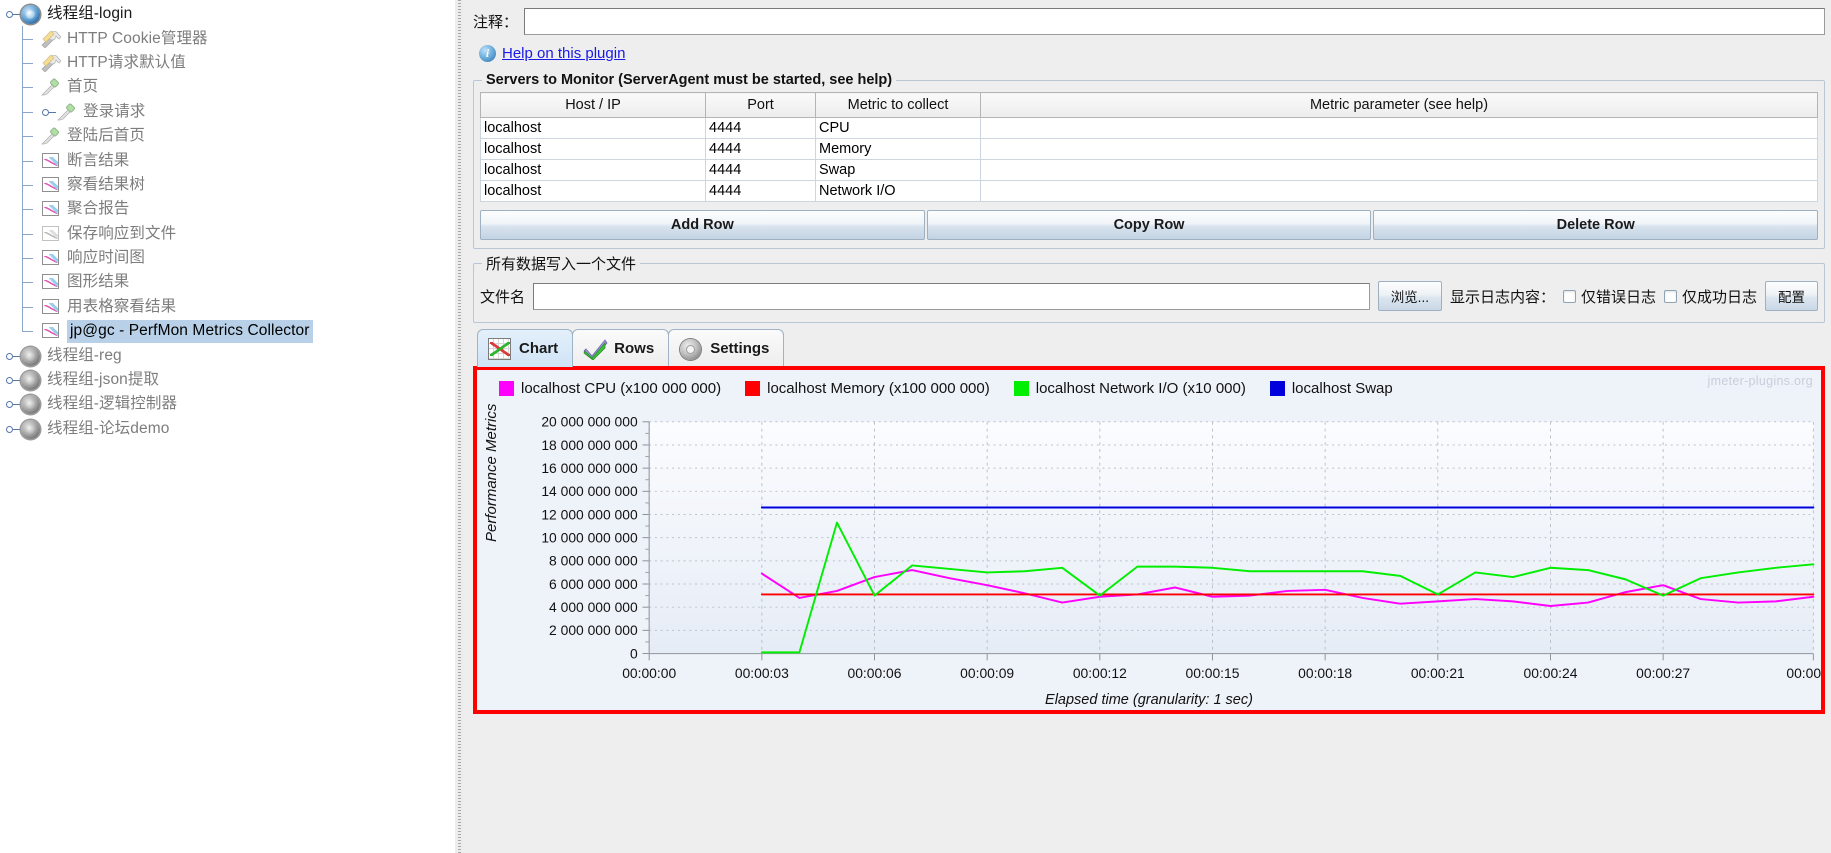 The width and height of the screenshot is (1831, 853). Describe the element at coordinates (898, 191) in the screenshot. I see `servers-cell-metric: Network I/O` at that location.